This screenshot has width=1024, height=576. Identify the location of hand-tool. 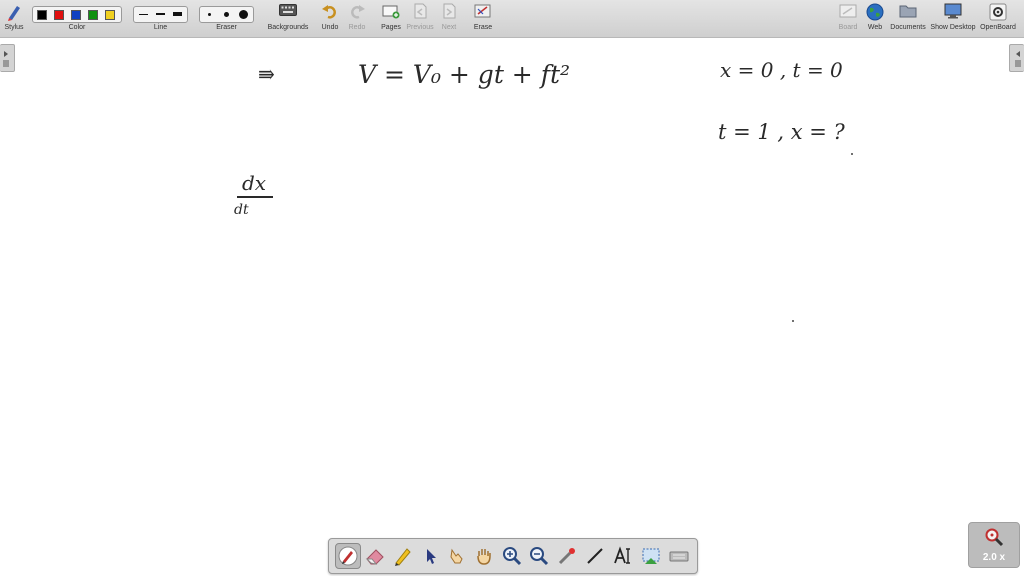
(484, 556).